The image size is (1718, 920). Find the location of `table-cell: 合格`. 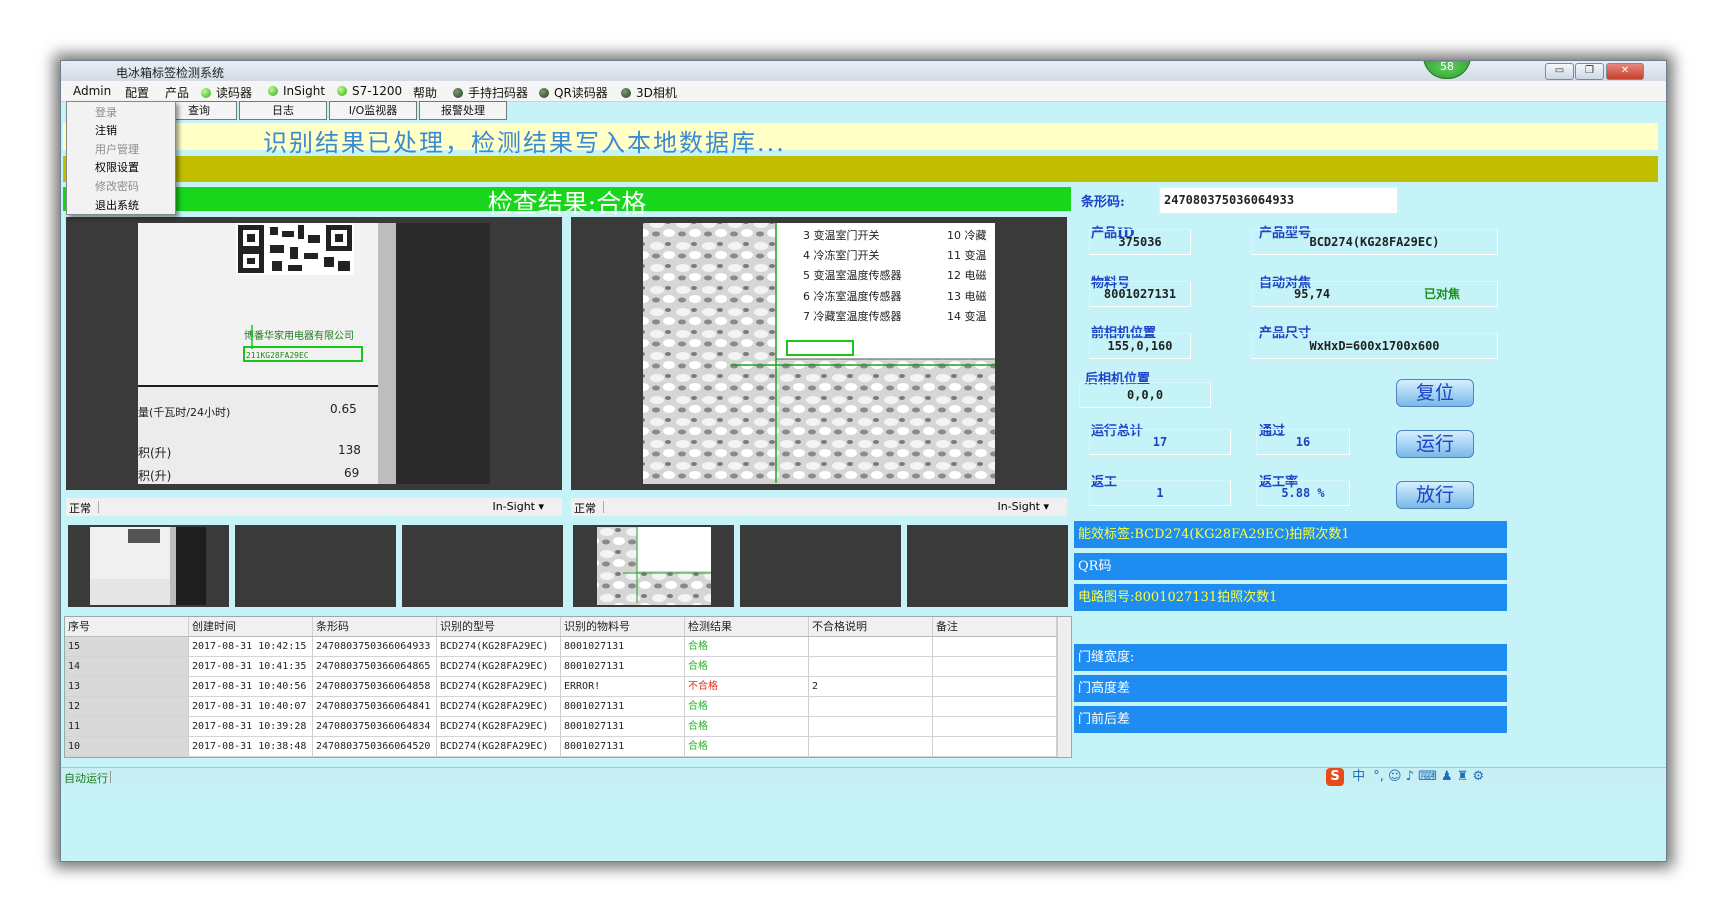

table-cell: 合格 is located at coordinates (747, 706).